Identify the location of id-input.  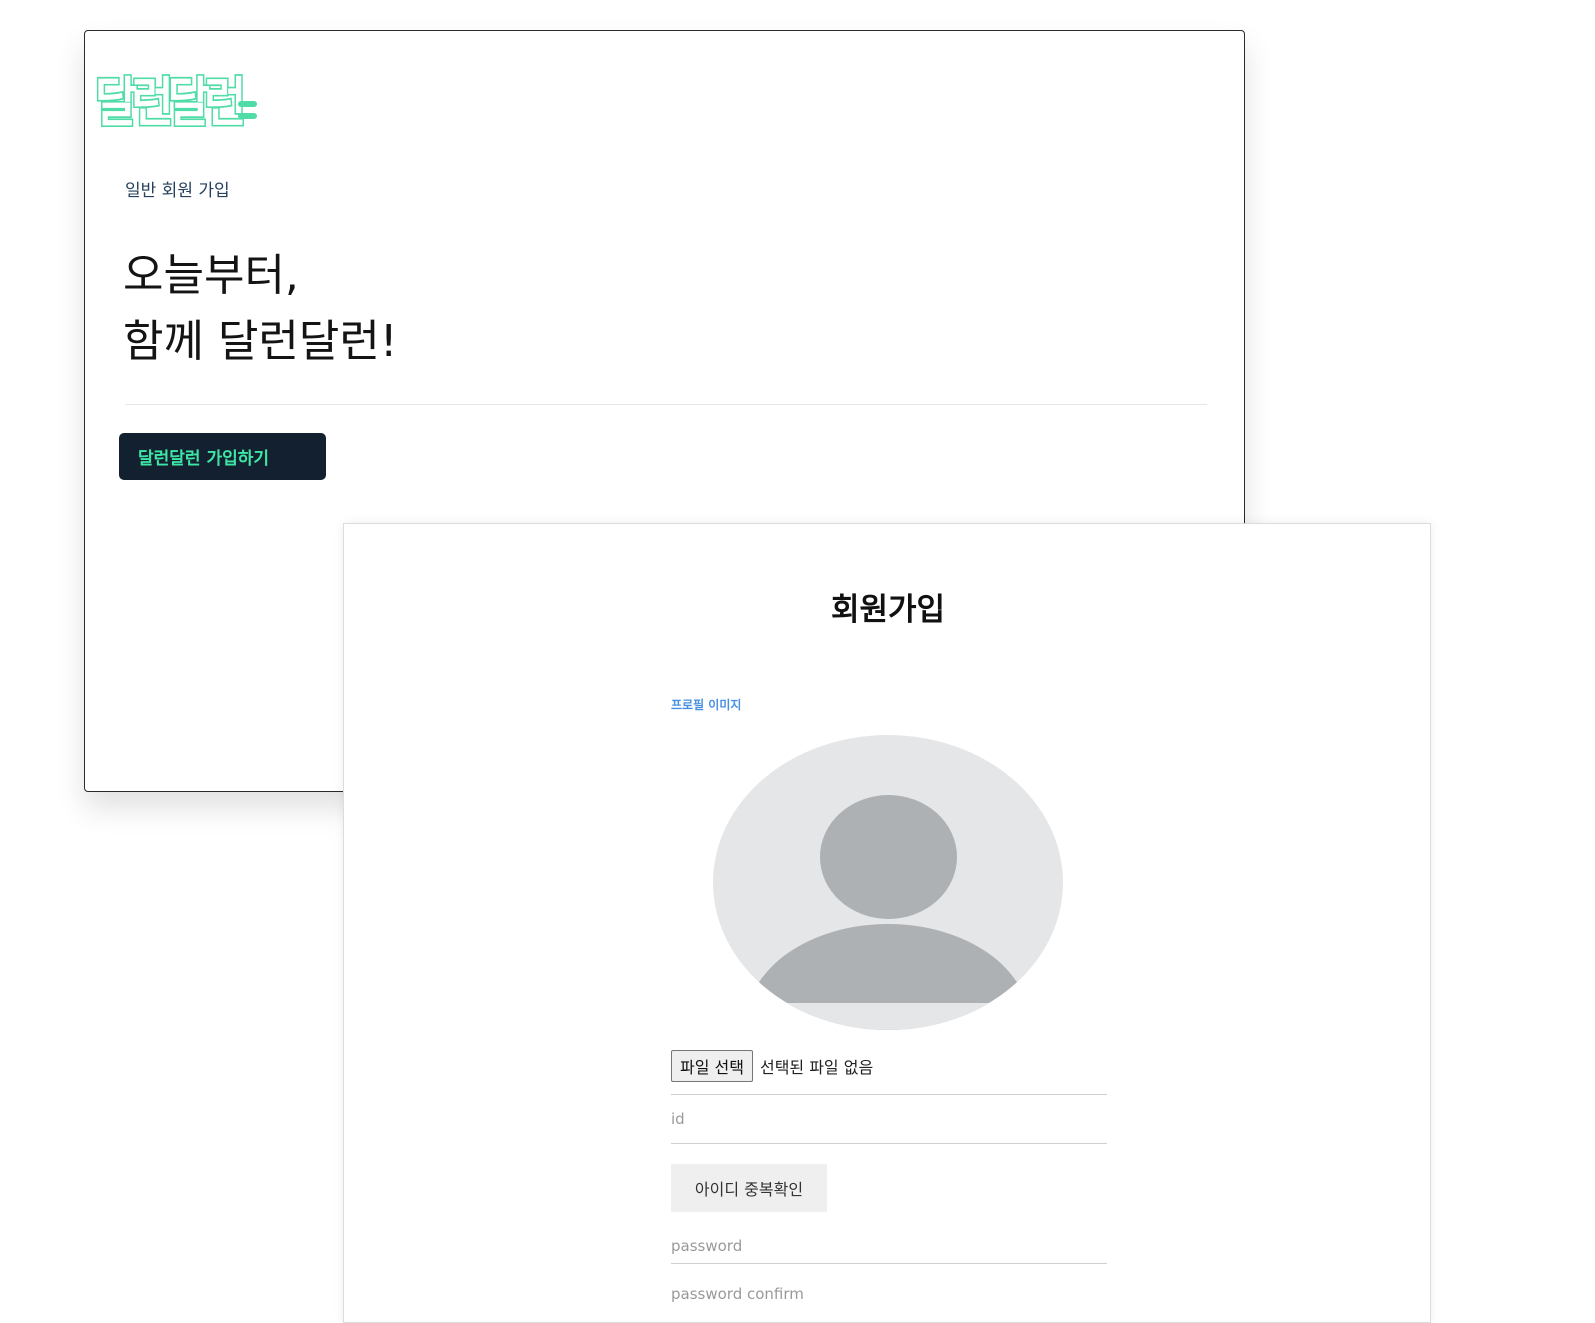
(889, 1119).